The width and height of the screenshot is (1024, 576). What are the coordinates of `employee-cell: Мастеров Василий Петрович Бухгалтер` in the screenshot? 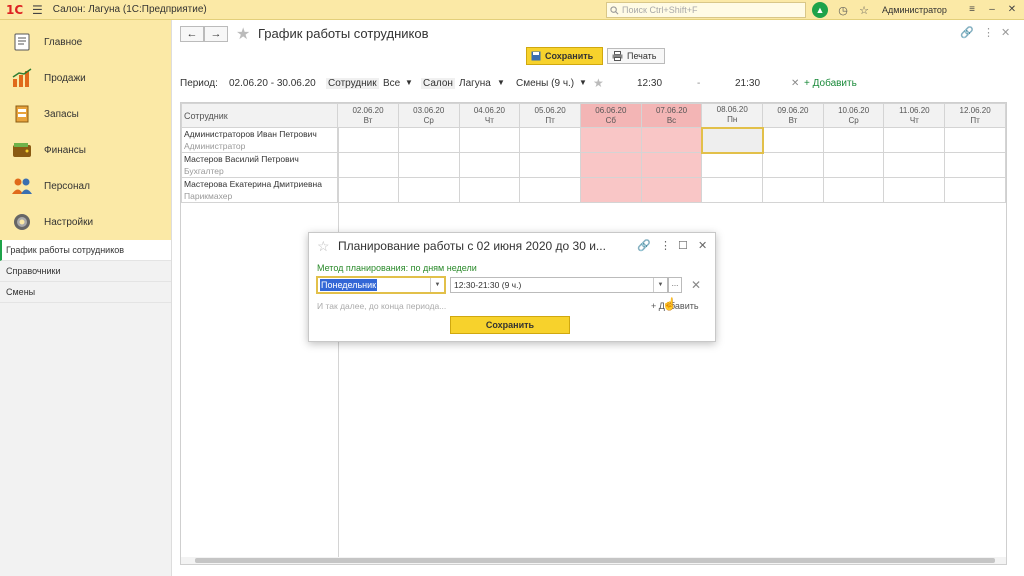 It's located at (260, 165).